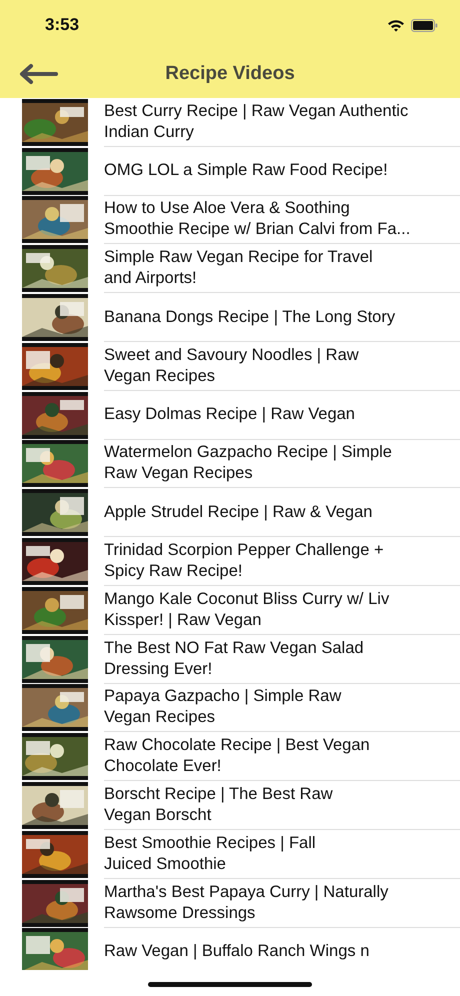  I want to click on video-title: Raw Chocolate Recipe | Best Vegan Chocolate Ever!, so click(237, 756).